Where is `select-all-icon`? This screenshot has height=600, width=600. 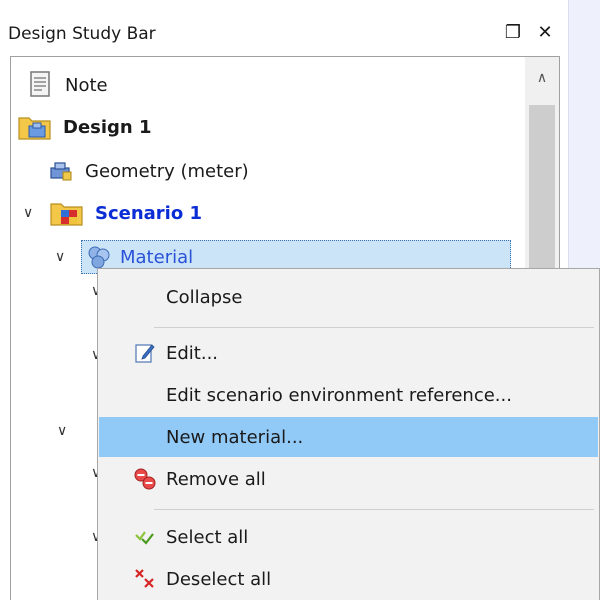
select-all-icon is located at coordinates (145, 537).